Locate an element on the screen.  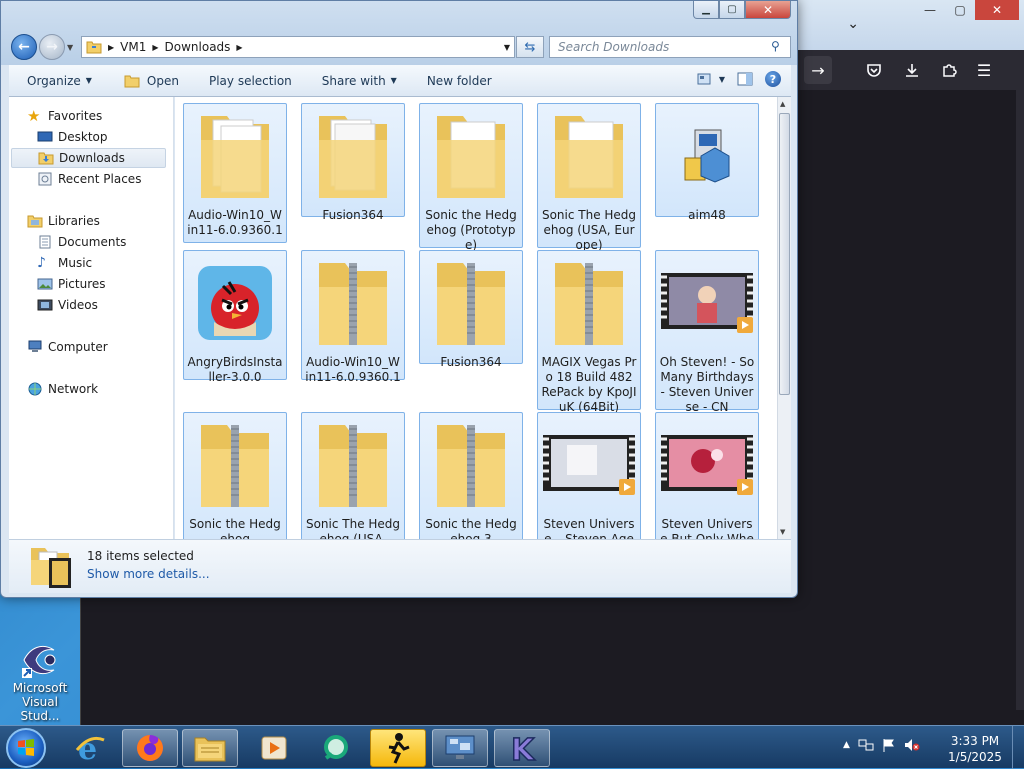
recent-places-icon is located at coordinates (45, 179).